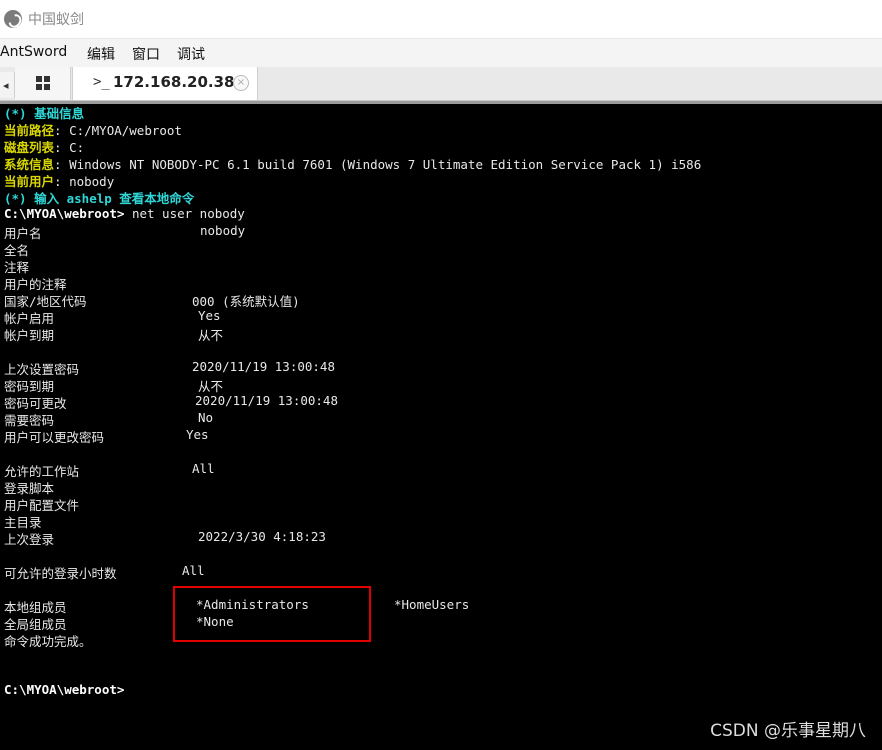 Image resolution: width=882 pixels, height=750 pixels. What do you see at coordinates (13, 19) in the screenshot?
I see `antsword-logo-icon` at bounding box center [13, 19].